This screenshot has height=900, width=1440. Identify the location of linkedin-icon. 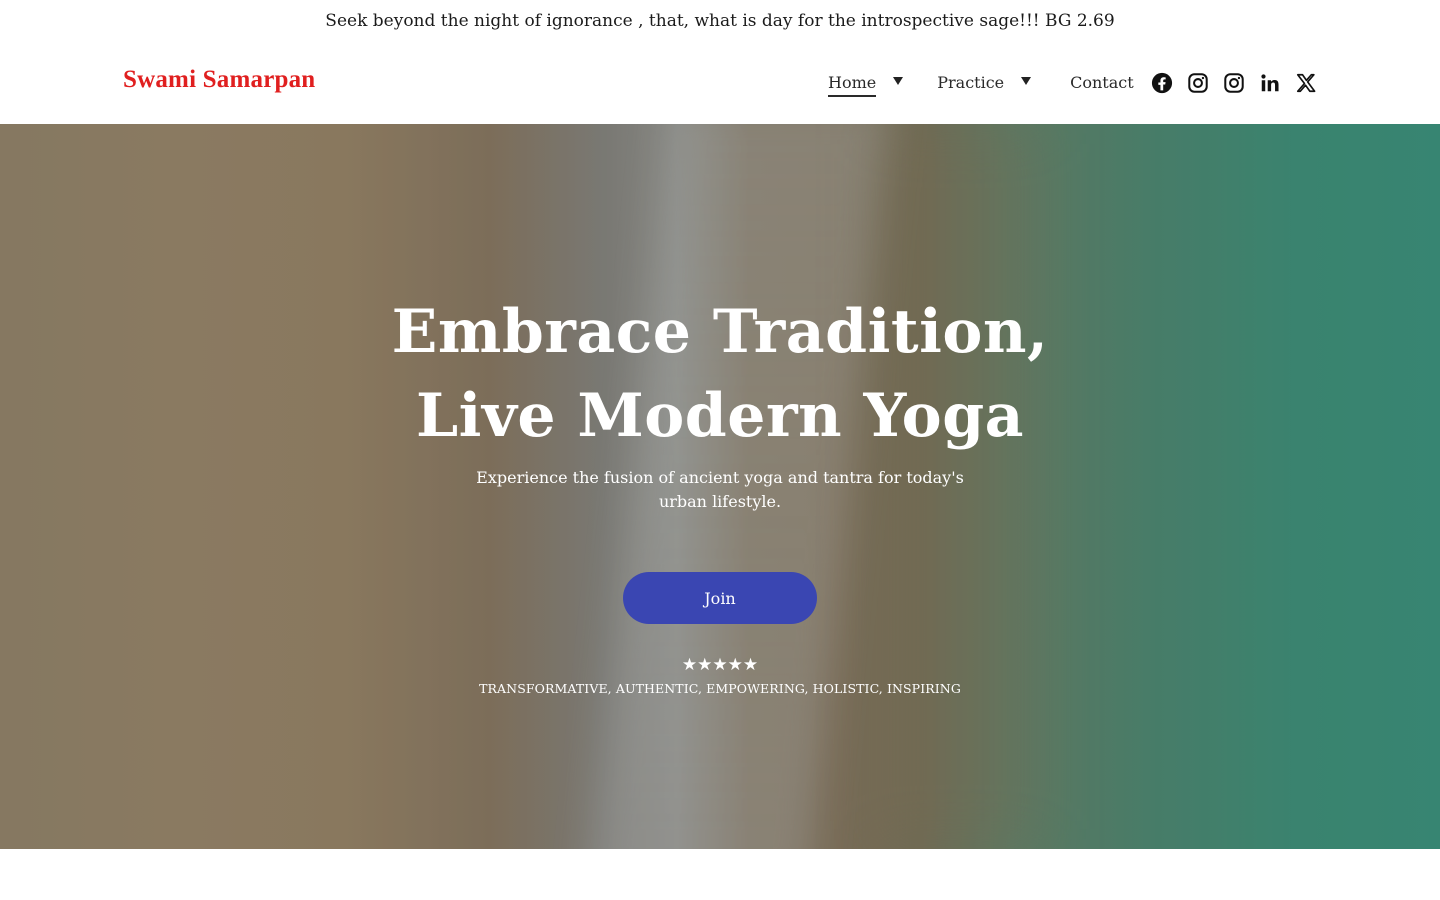
(1270, 83).